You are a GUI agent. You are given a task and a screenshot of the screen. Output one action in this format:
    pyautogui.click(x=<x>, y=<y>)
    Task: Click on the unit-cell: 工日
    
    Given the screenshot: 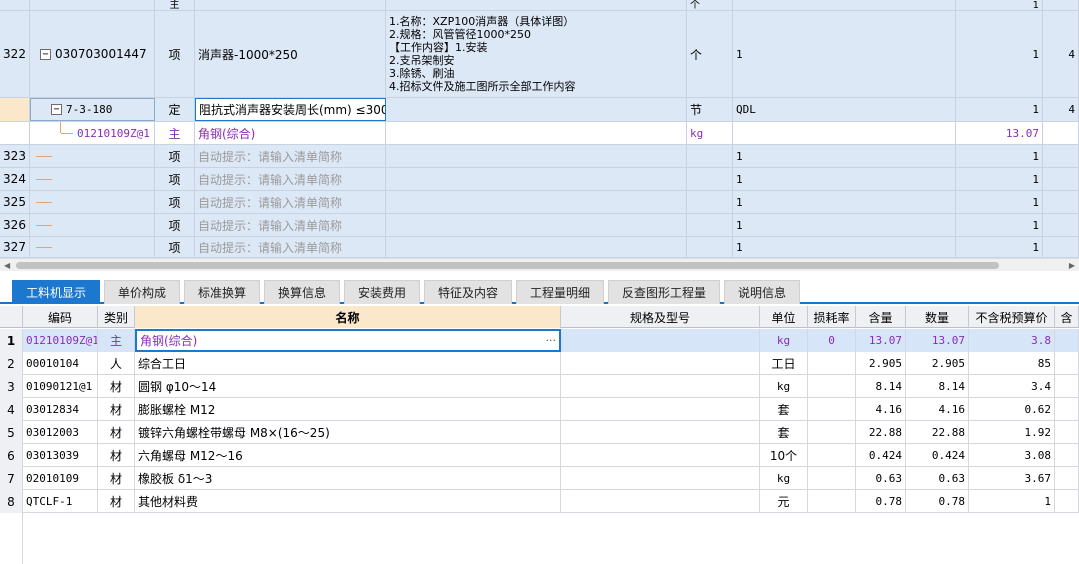 What is the action you would take?
    pyautogui.click(x=784, y=363)
    